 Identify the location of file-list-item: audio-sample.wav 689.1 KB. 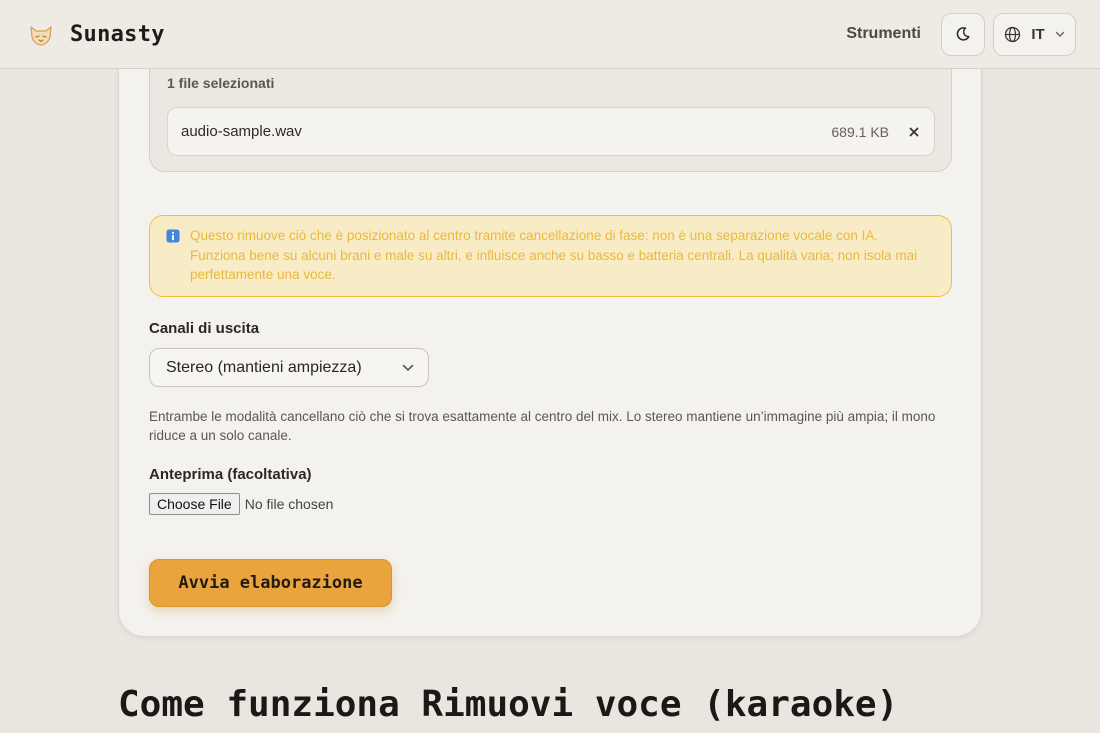
(551, 131).